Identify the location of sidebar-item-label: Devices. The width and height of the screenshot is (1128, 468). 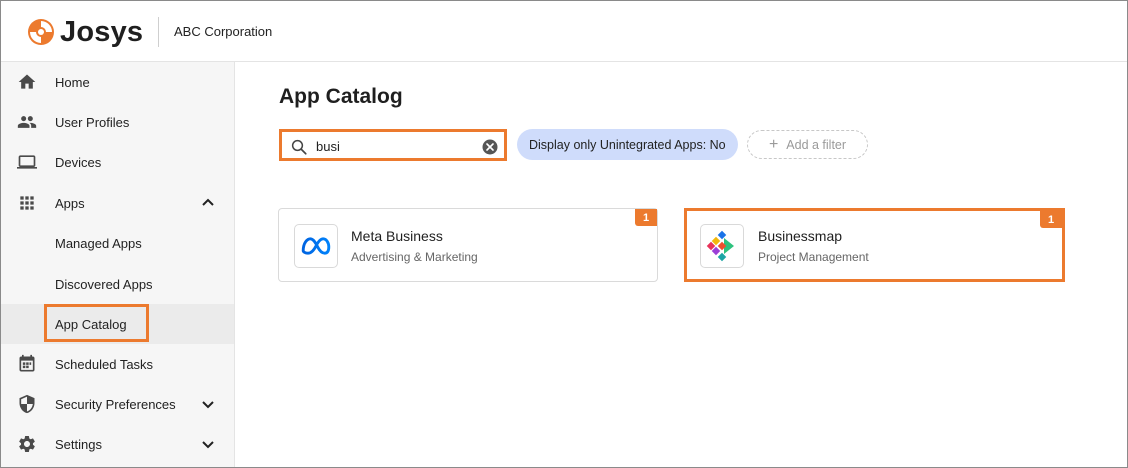
(78, 162).